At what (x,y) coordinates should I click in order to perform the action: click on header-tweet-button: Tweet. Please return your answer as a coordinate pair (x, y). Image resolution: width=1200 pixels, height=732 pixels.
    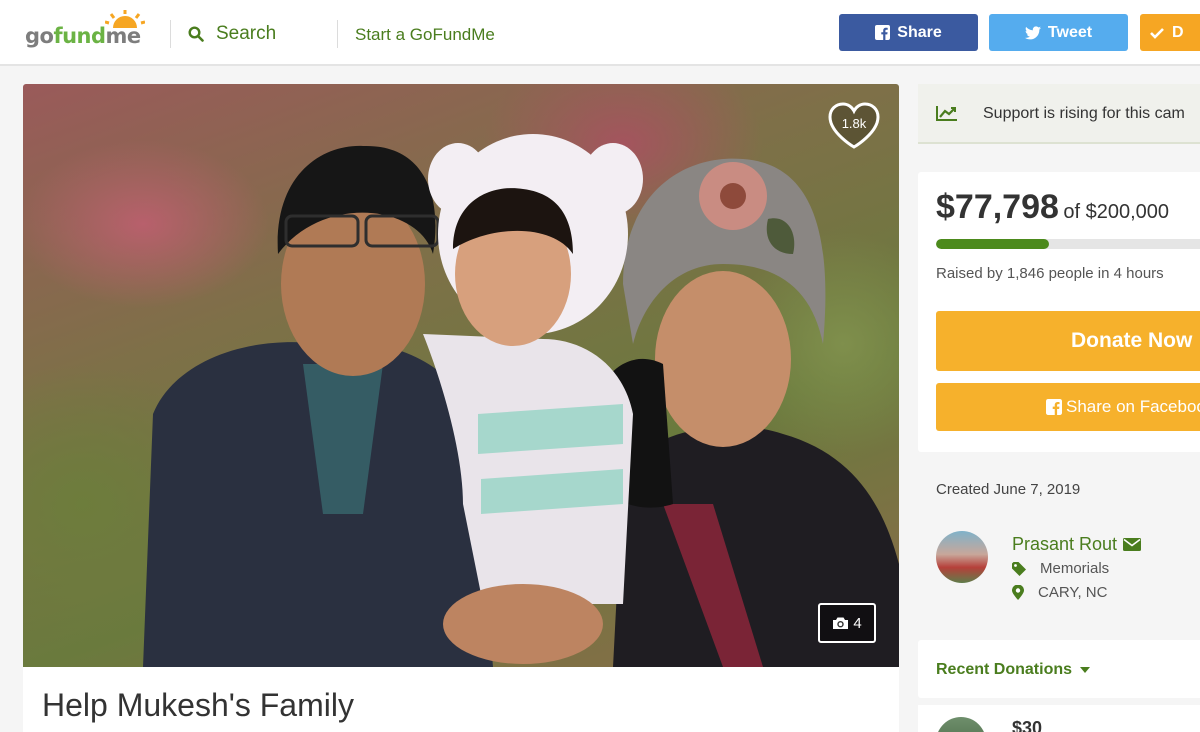
    Looking at the image, I should click on (1058, 32).